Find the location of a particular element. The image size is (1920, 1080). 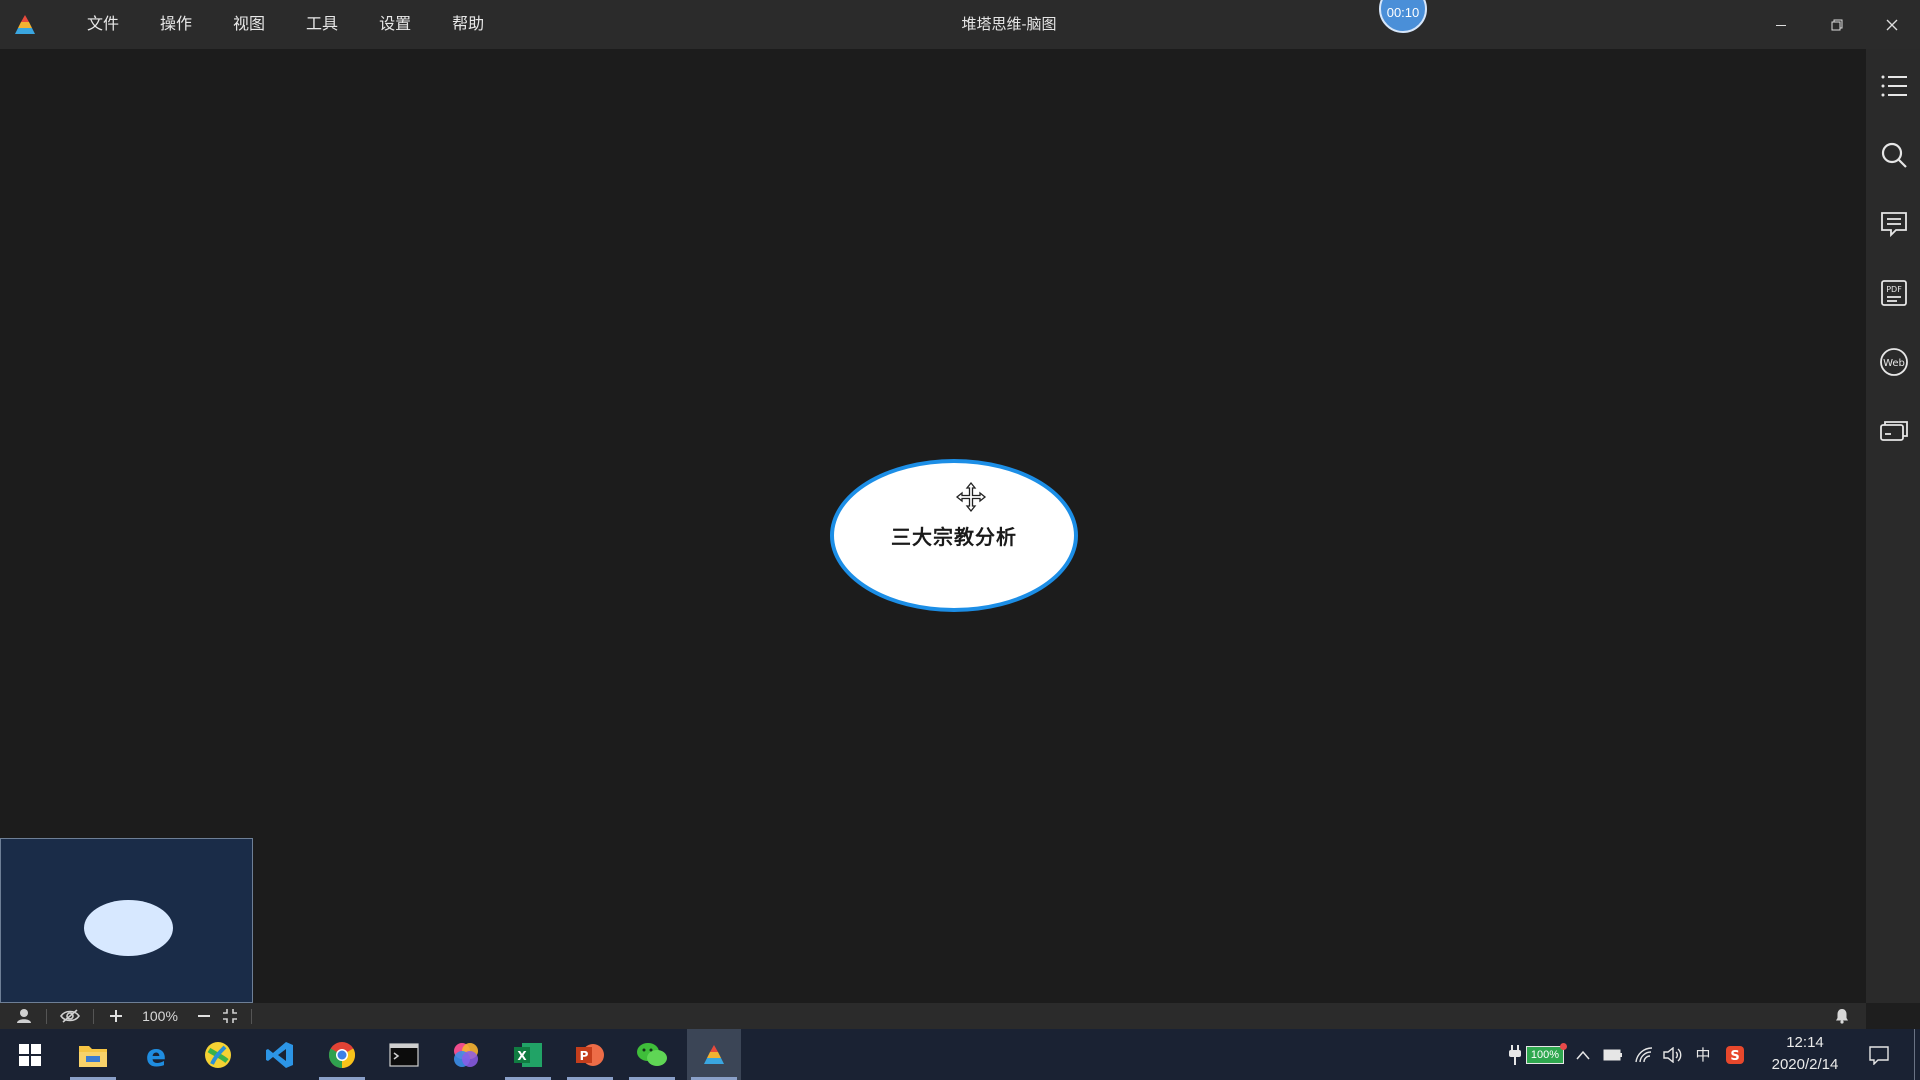

minimize-button is located at coordinates (1781, 24).